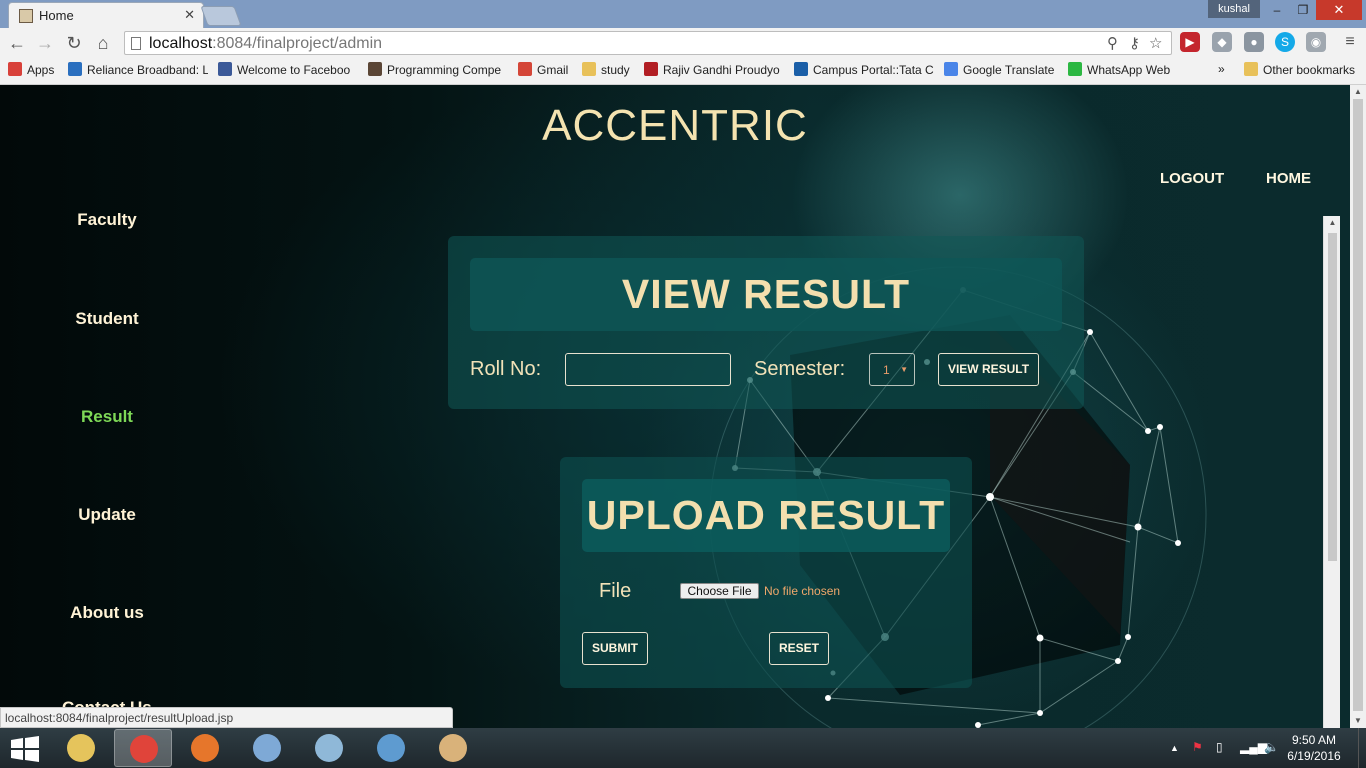 Image resolution: width=1366 pixels, height=768 pixels. Describe the element at coordinates (1303, 10) in the screenshot. I see `maximize-button: ❐` at that location.